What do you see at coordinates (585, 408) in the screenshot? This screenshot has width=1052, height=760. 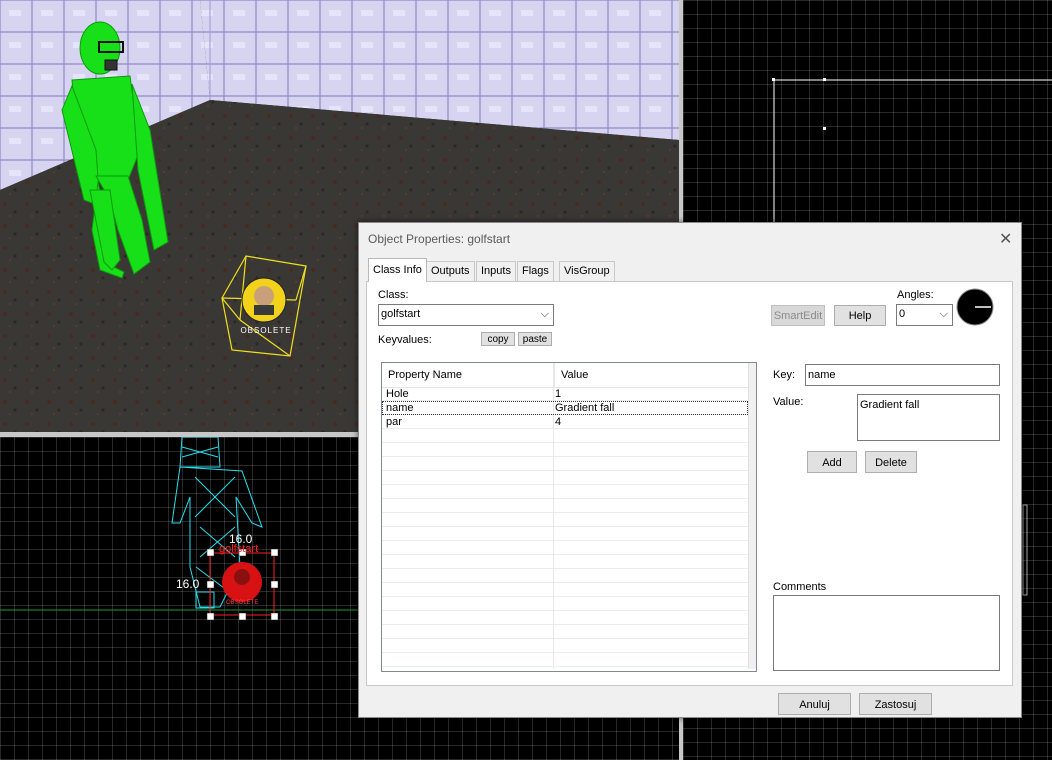 I see `property-value: Gradient fall` at bounding box center [585, 408].